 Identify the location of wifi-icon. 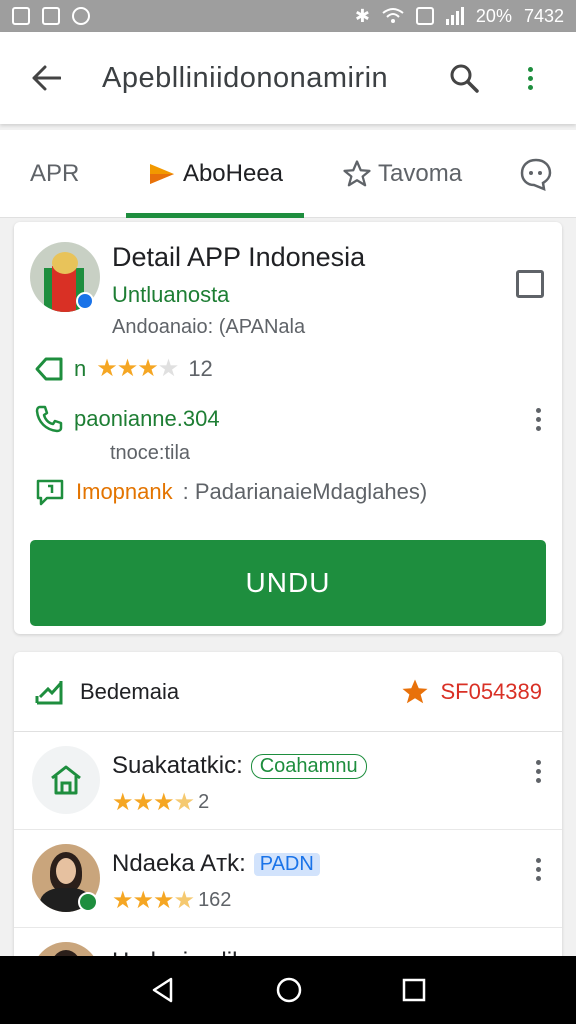
(393, 15).